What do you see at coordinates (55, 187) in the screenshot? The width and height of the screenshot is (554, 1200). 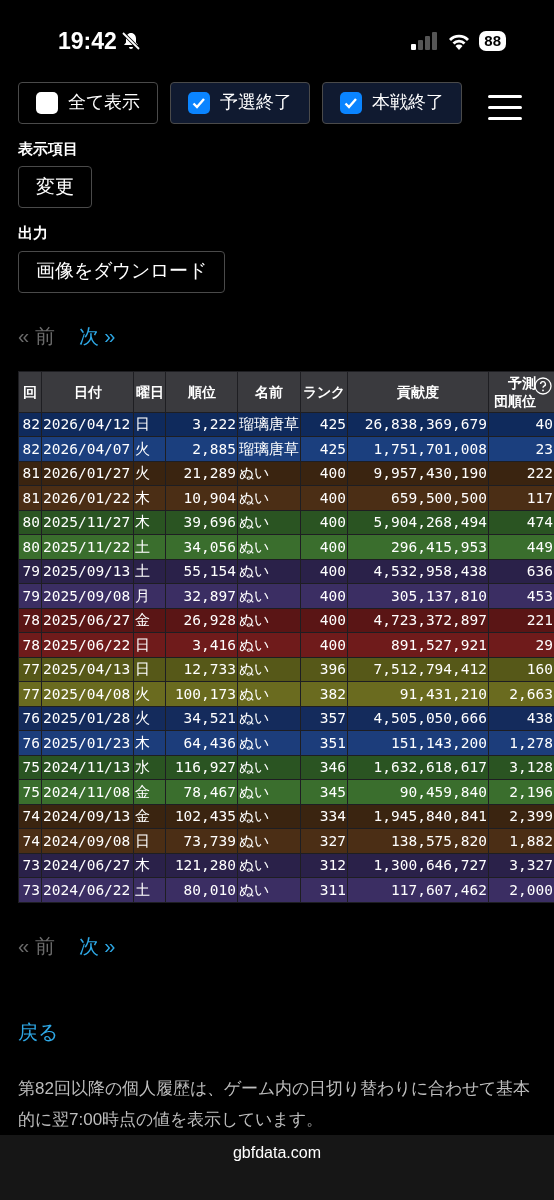 I see `change-button: 変更` at bounding box center [55, 187].